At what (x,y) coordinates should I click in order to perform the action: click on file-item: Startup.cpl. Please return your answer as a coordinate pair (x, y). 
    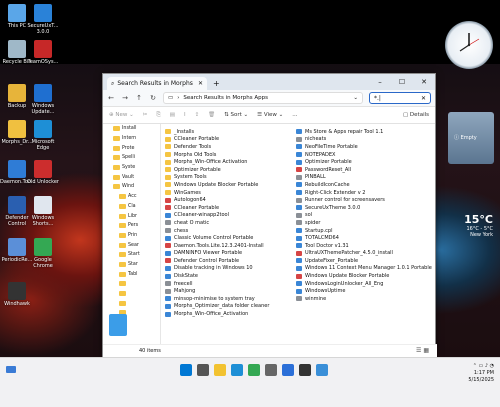
    Looking at the image, I should click on (364, 231).